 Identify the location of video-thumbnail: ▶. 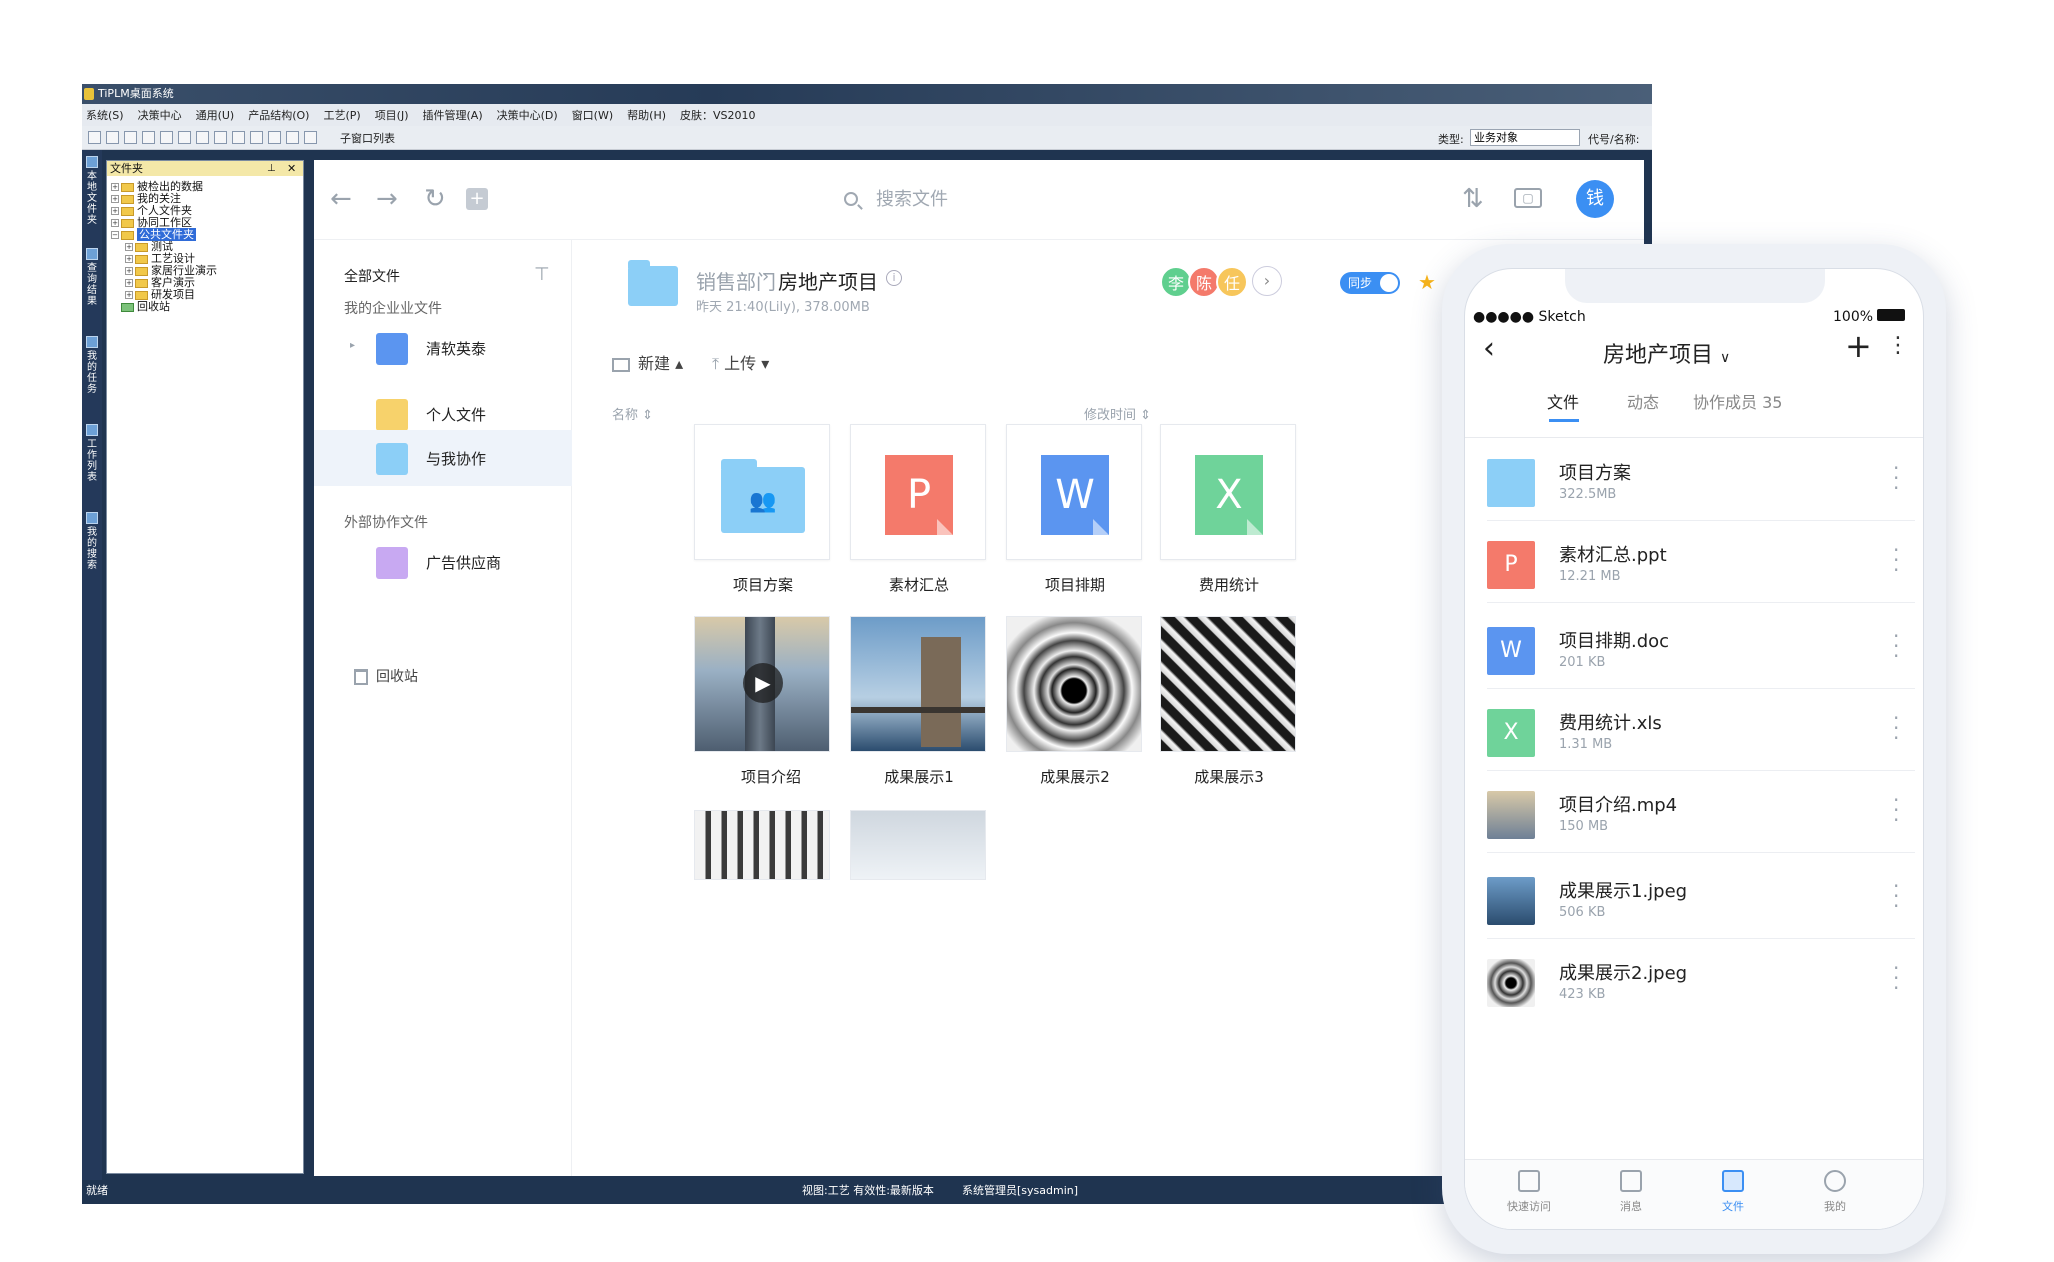
(762, 684).